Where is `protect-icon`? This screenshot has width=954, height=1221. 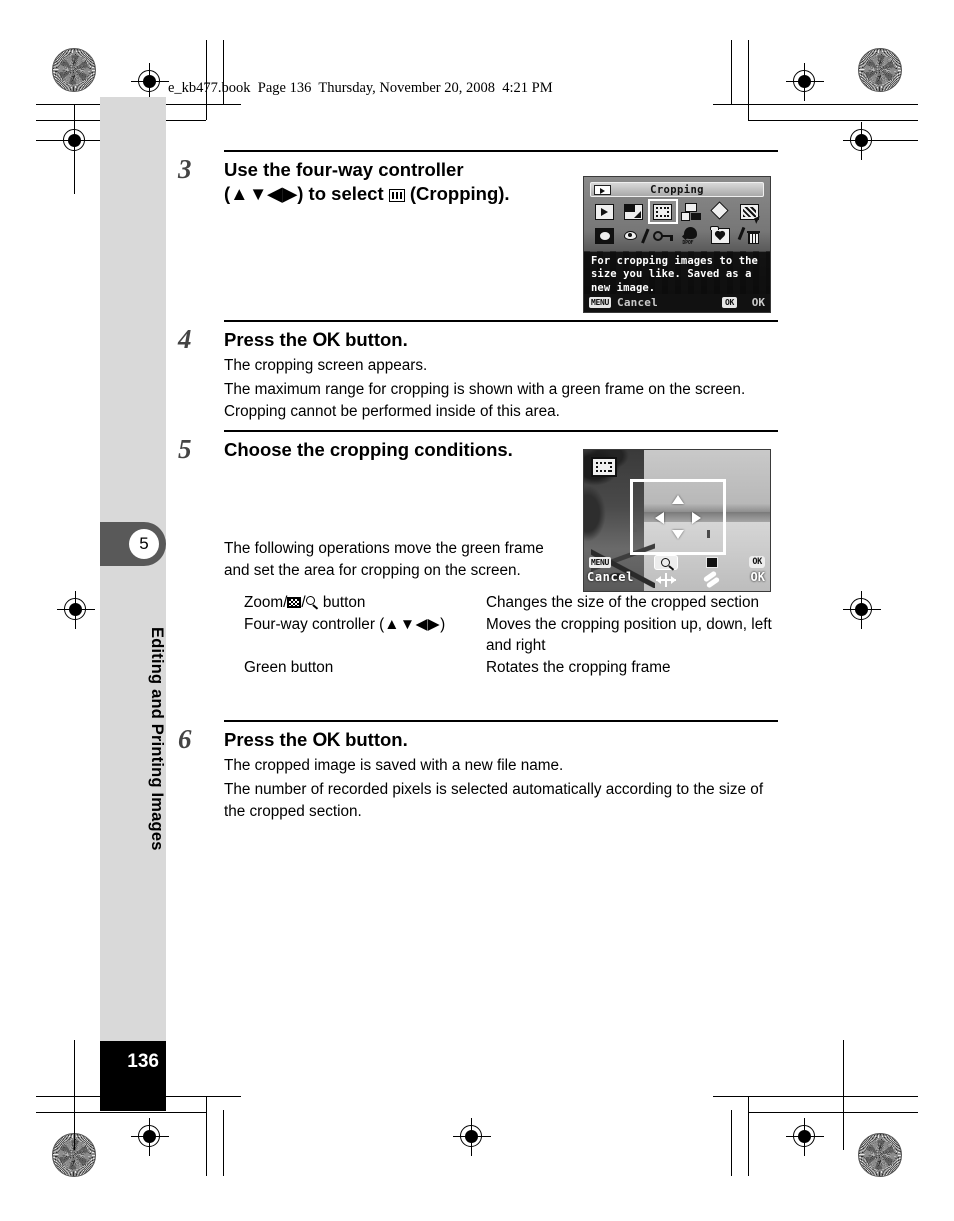 protect-icon is located at coordinates (662, 236).